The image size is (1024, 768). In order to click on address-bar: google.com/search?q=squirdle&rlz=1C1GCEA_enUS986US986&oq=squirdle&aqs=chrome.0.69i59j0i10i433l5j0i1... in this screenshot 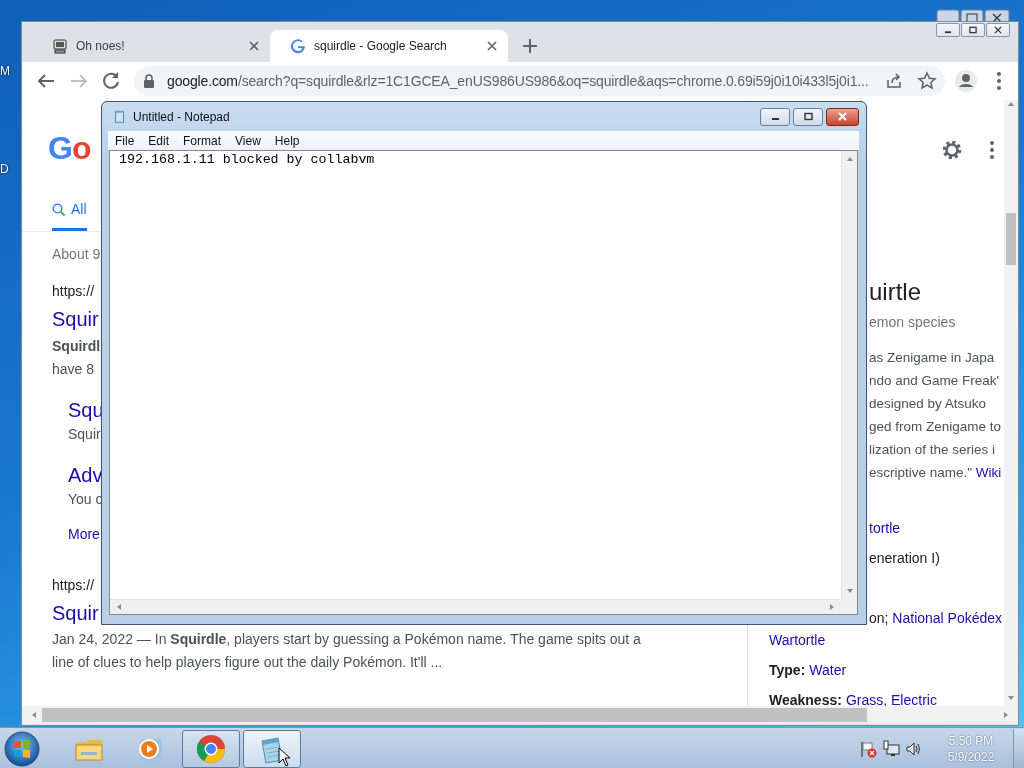, I will do `click(539, 81)`.